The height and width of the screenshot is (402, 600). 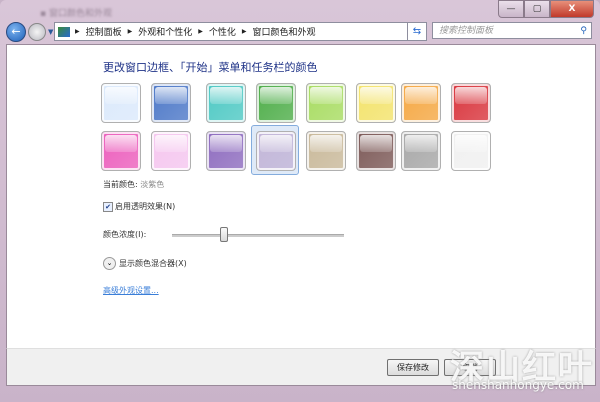 I want to click on intensity-label: 颜色浓度(I):, so click(x=125, y=234).